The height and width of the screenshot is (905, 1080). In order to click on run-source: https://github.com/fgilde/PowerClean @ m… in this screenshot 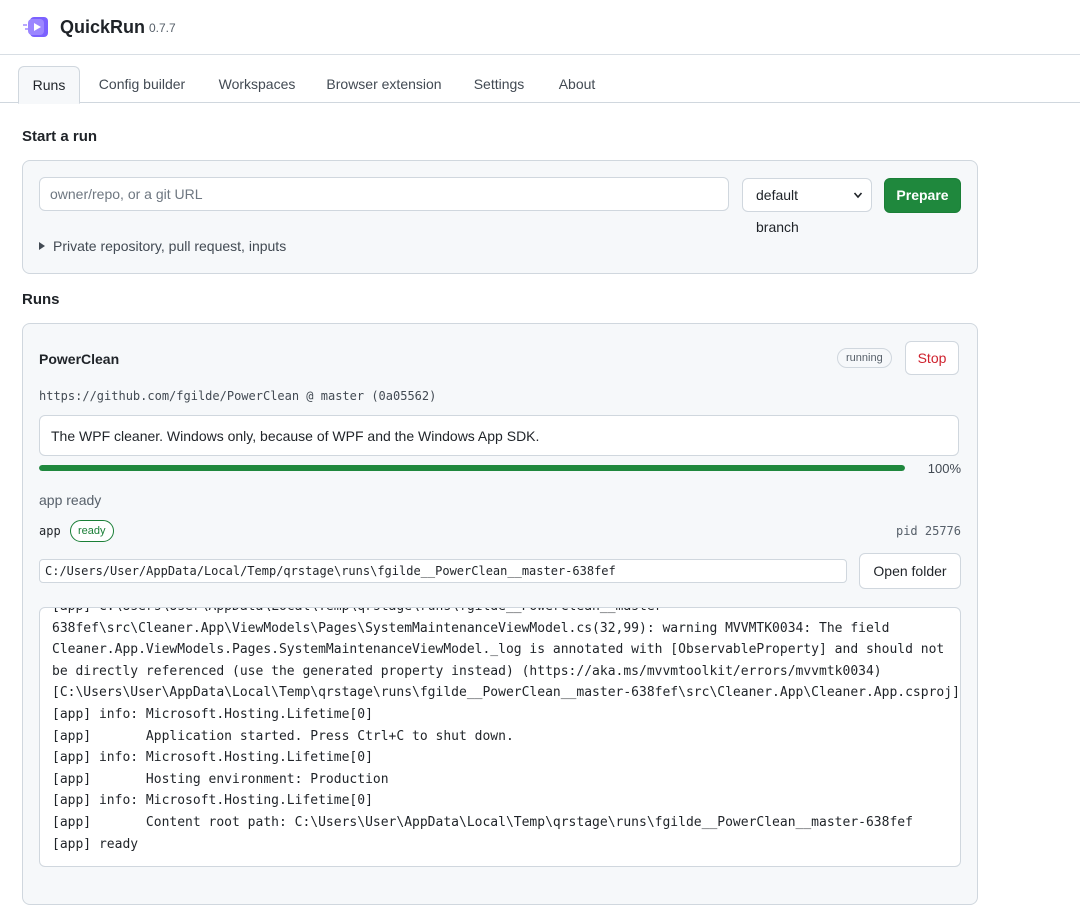, I will do `click(238, 396)`.